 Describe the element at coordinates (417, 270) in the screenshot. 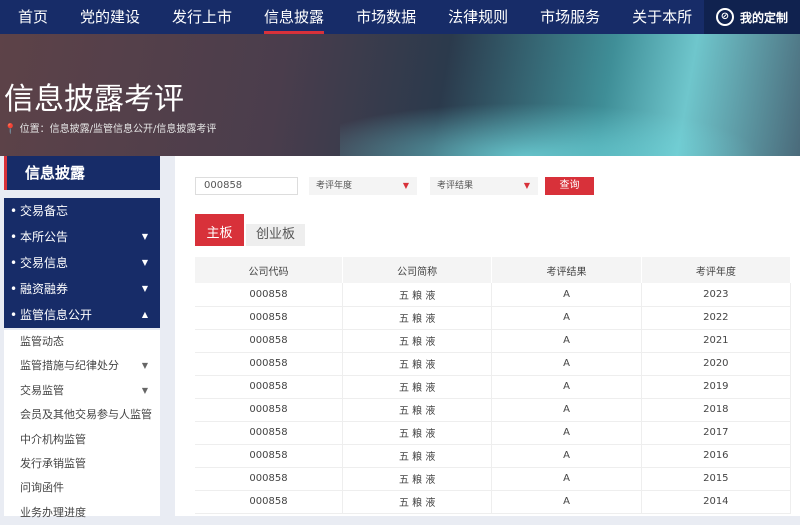

I see `column-header: 公司简称` at that location.